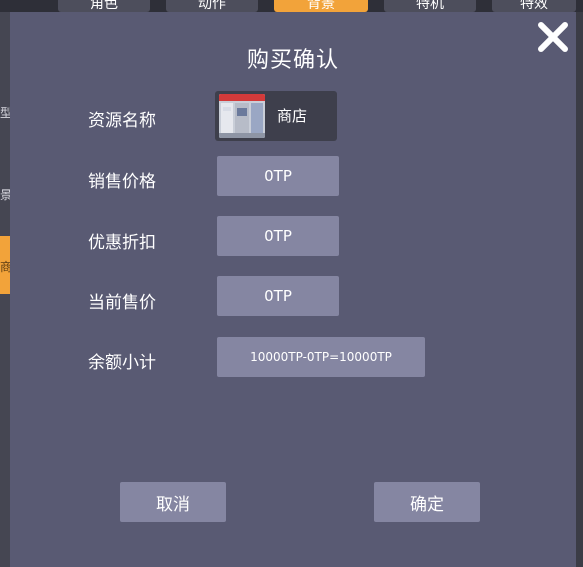 Image resolution: width=583 pixels, height=567 pixels. What do you see at coordinates (321, 6) in the screenshot?
I see `tab-background: 背景` at bounding box center [321, 6].